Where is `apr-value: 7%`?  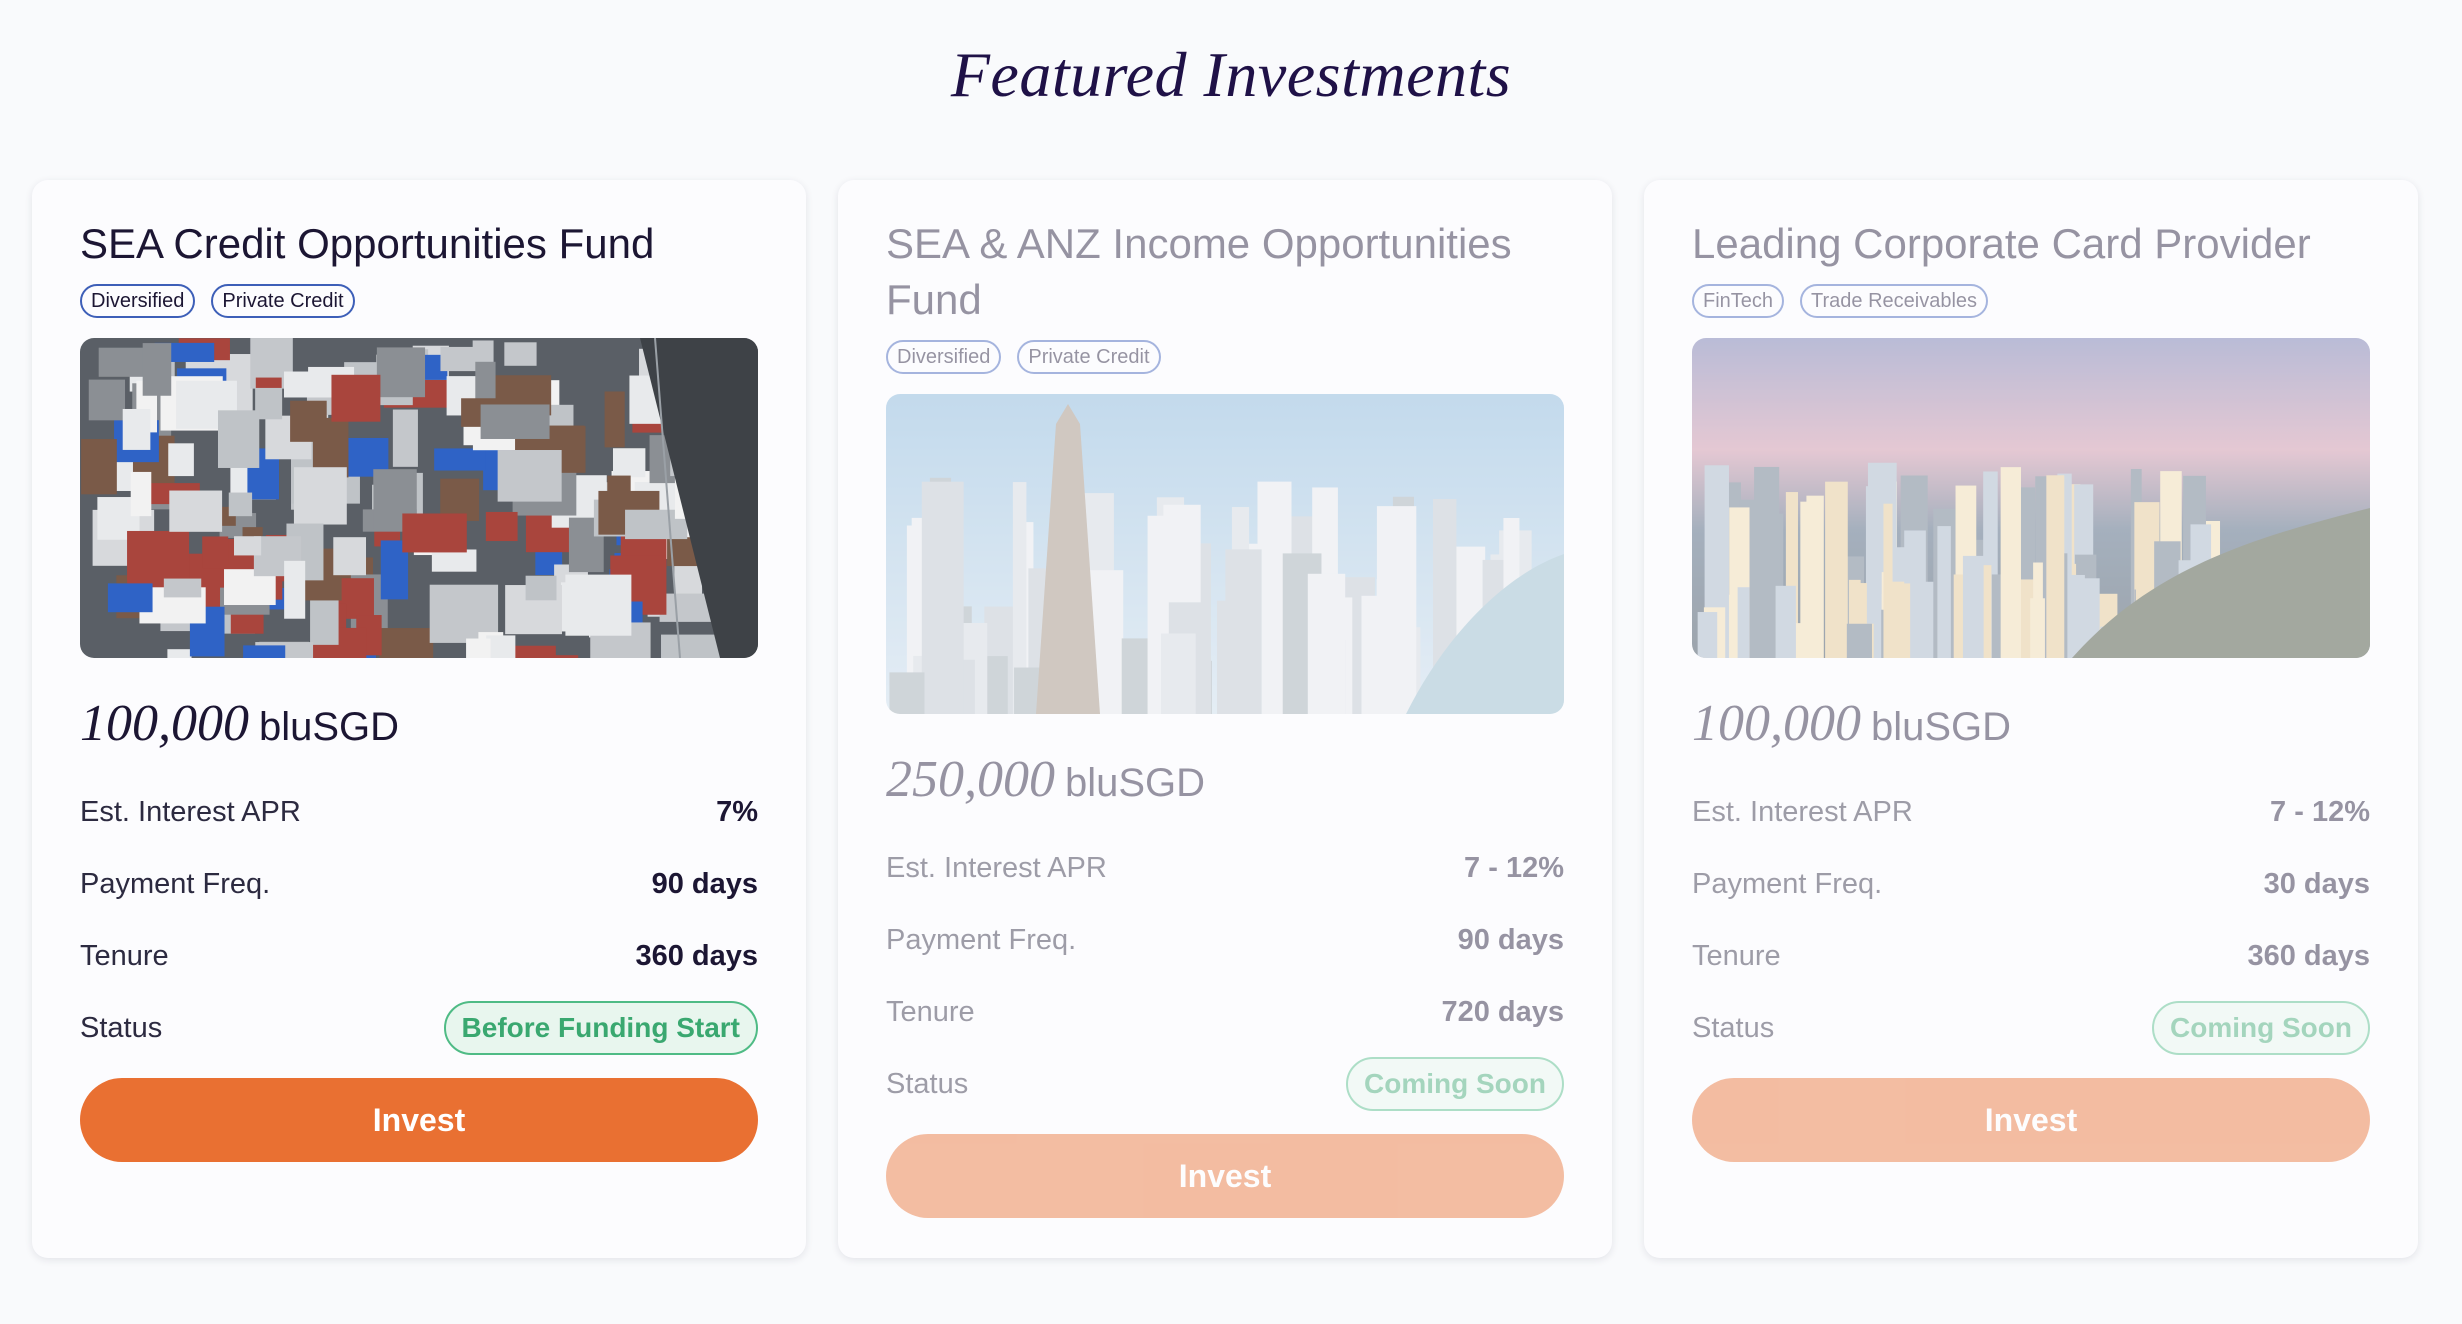 apr-value: 7% is located at coordinates (737, 811).